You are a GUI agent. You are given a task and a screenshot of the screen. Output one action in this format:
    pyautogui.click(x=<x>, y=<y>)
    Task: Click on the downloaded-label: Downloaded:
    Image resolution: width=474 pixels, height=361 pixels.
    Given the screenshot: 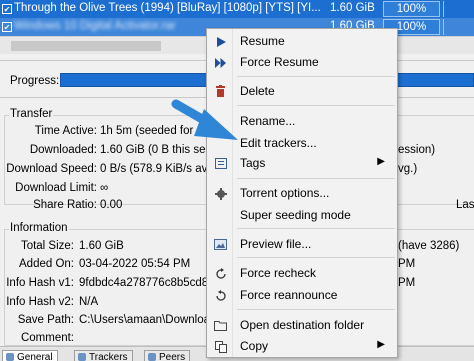 What is the action you would take?
    pyautogui.click(x=63, y=150)
    